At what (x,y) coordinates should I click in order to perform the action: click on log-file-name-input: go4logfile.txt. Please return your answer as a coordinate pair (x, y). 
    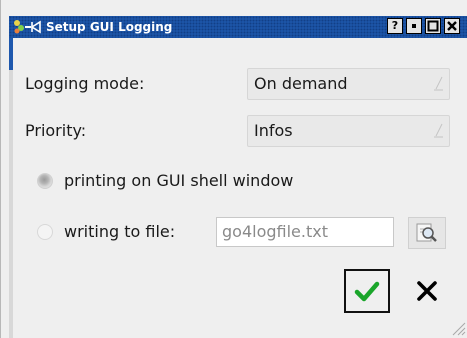
    Looking at the image, I should click on (305, 232).